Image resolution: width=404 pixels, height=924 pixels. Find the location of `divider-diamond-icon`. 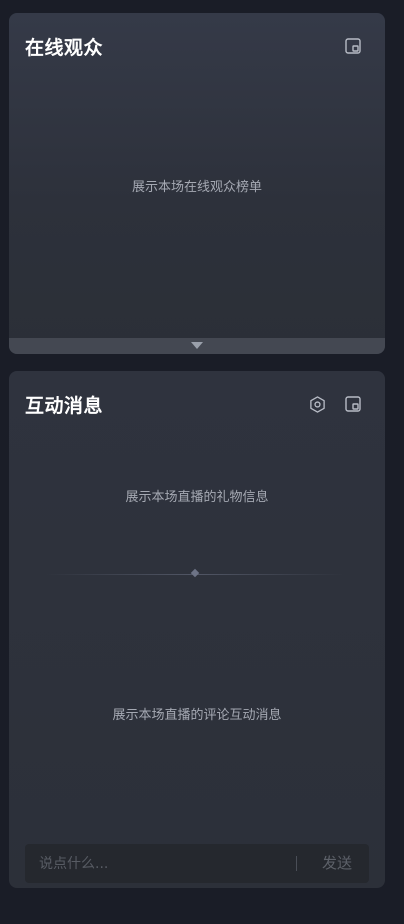

divider-diamond-icon is located at coordinates (195, 573).